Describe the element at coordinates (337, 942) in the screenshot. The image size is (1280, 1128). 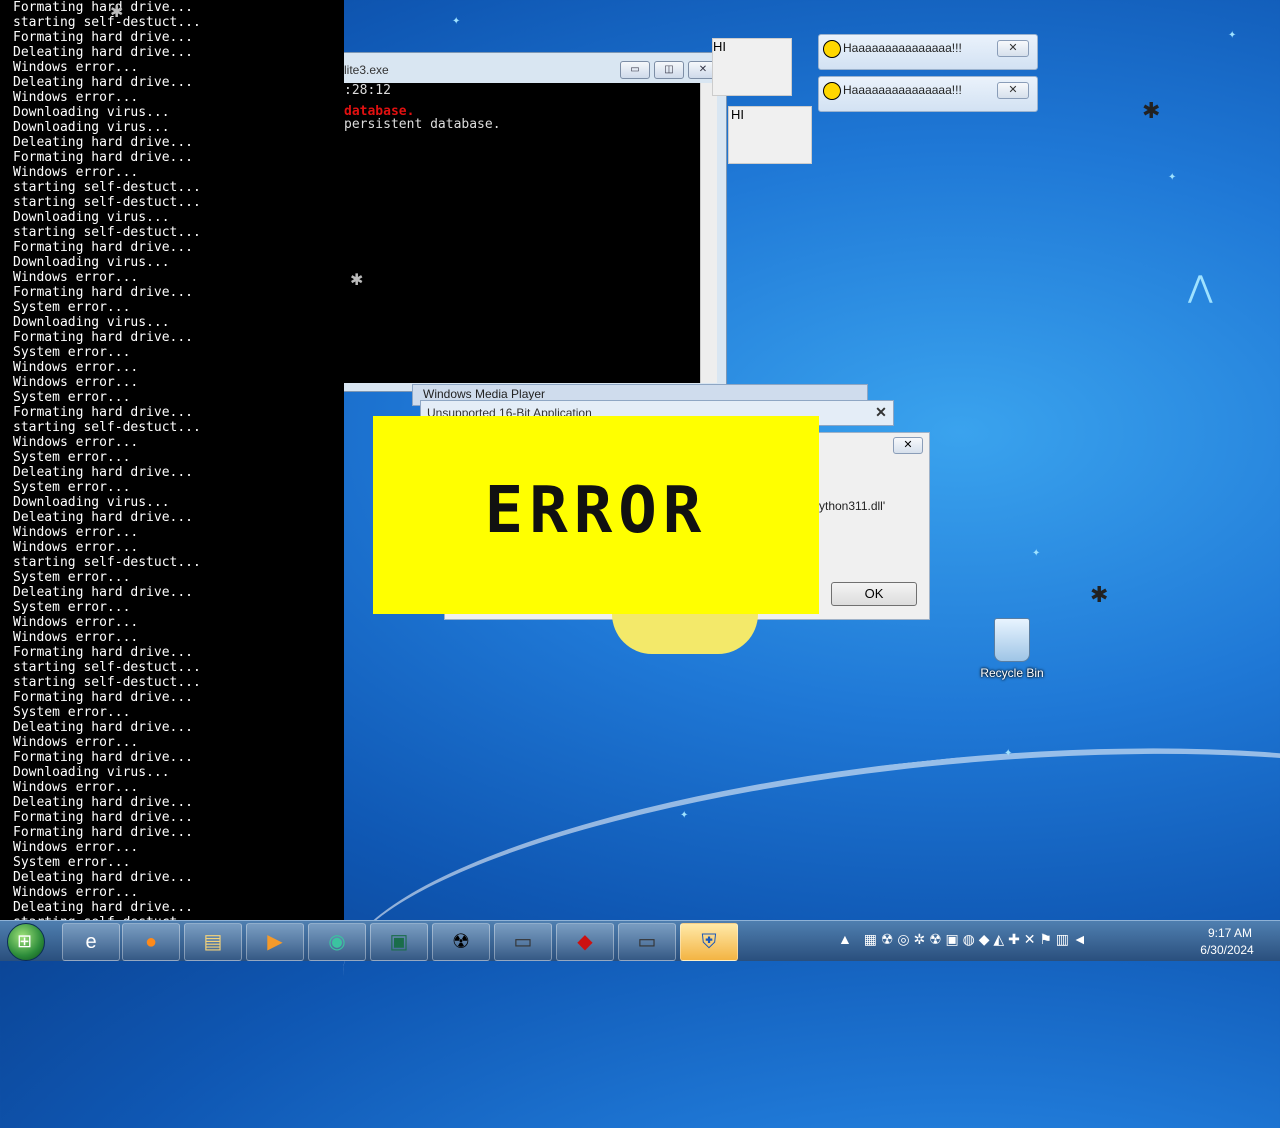
I see `app-icon: ◉` at that location.